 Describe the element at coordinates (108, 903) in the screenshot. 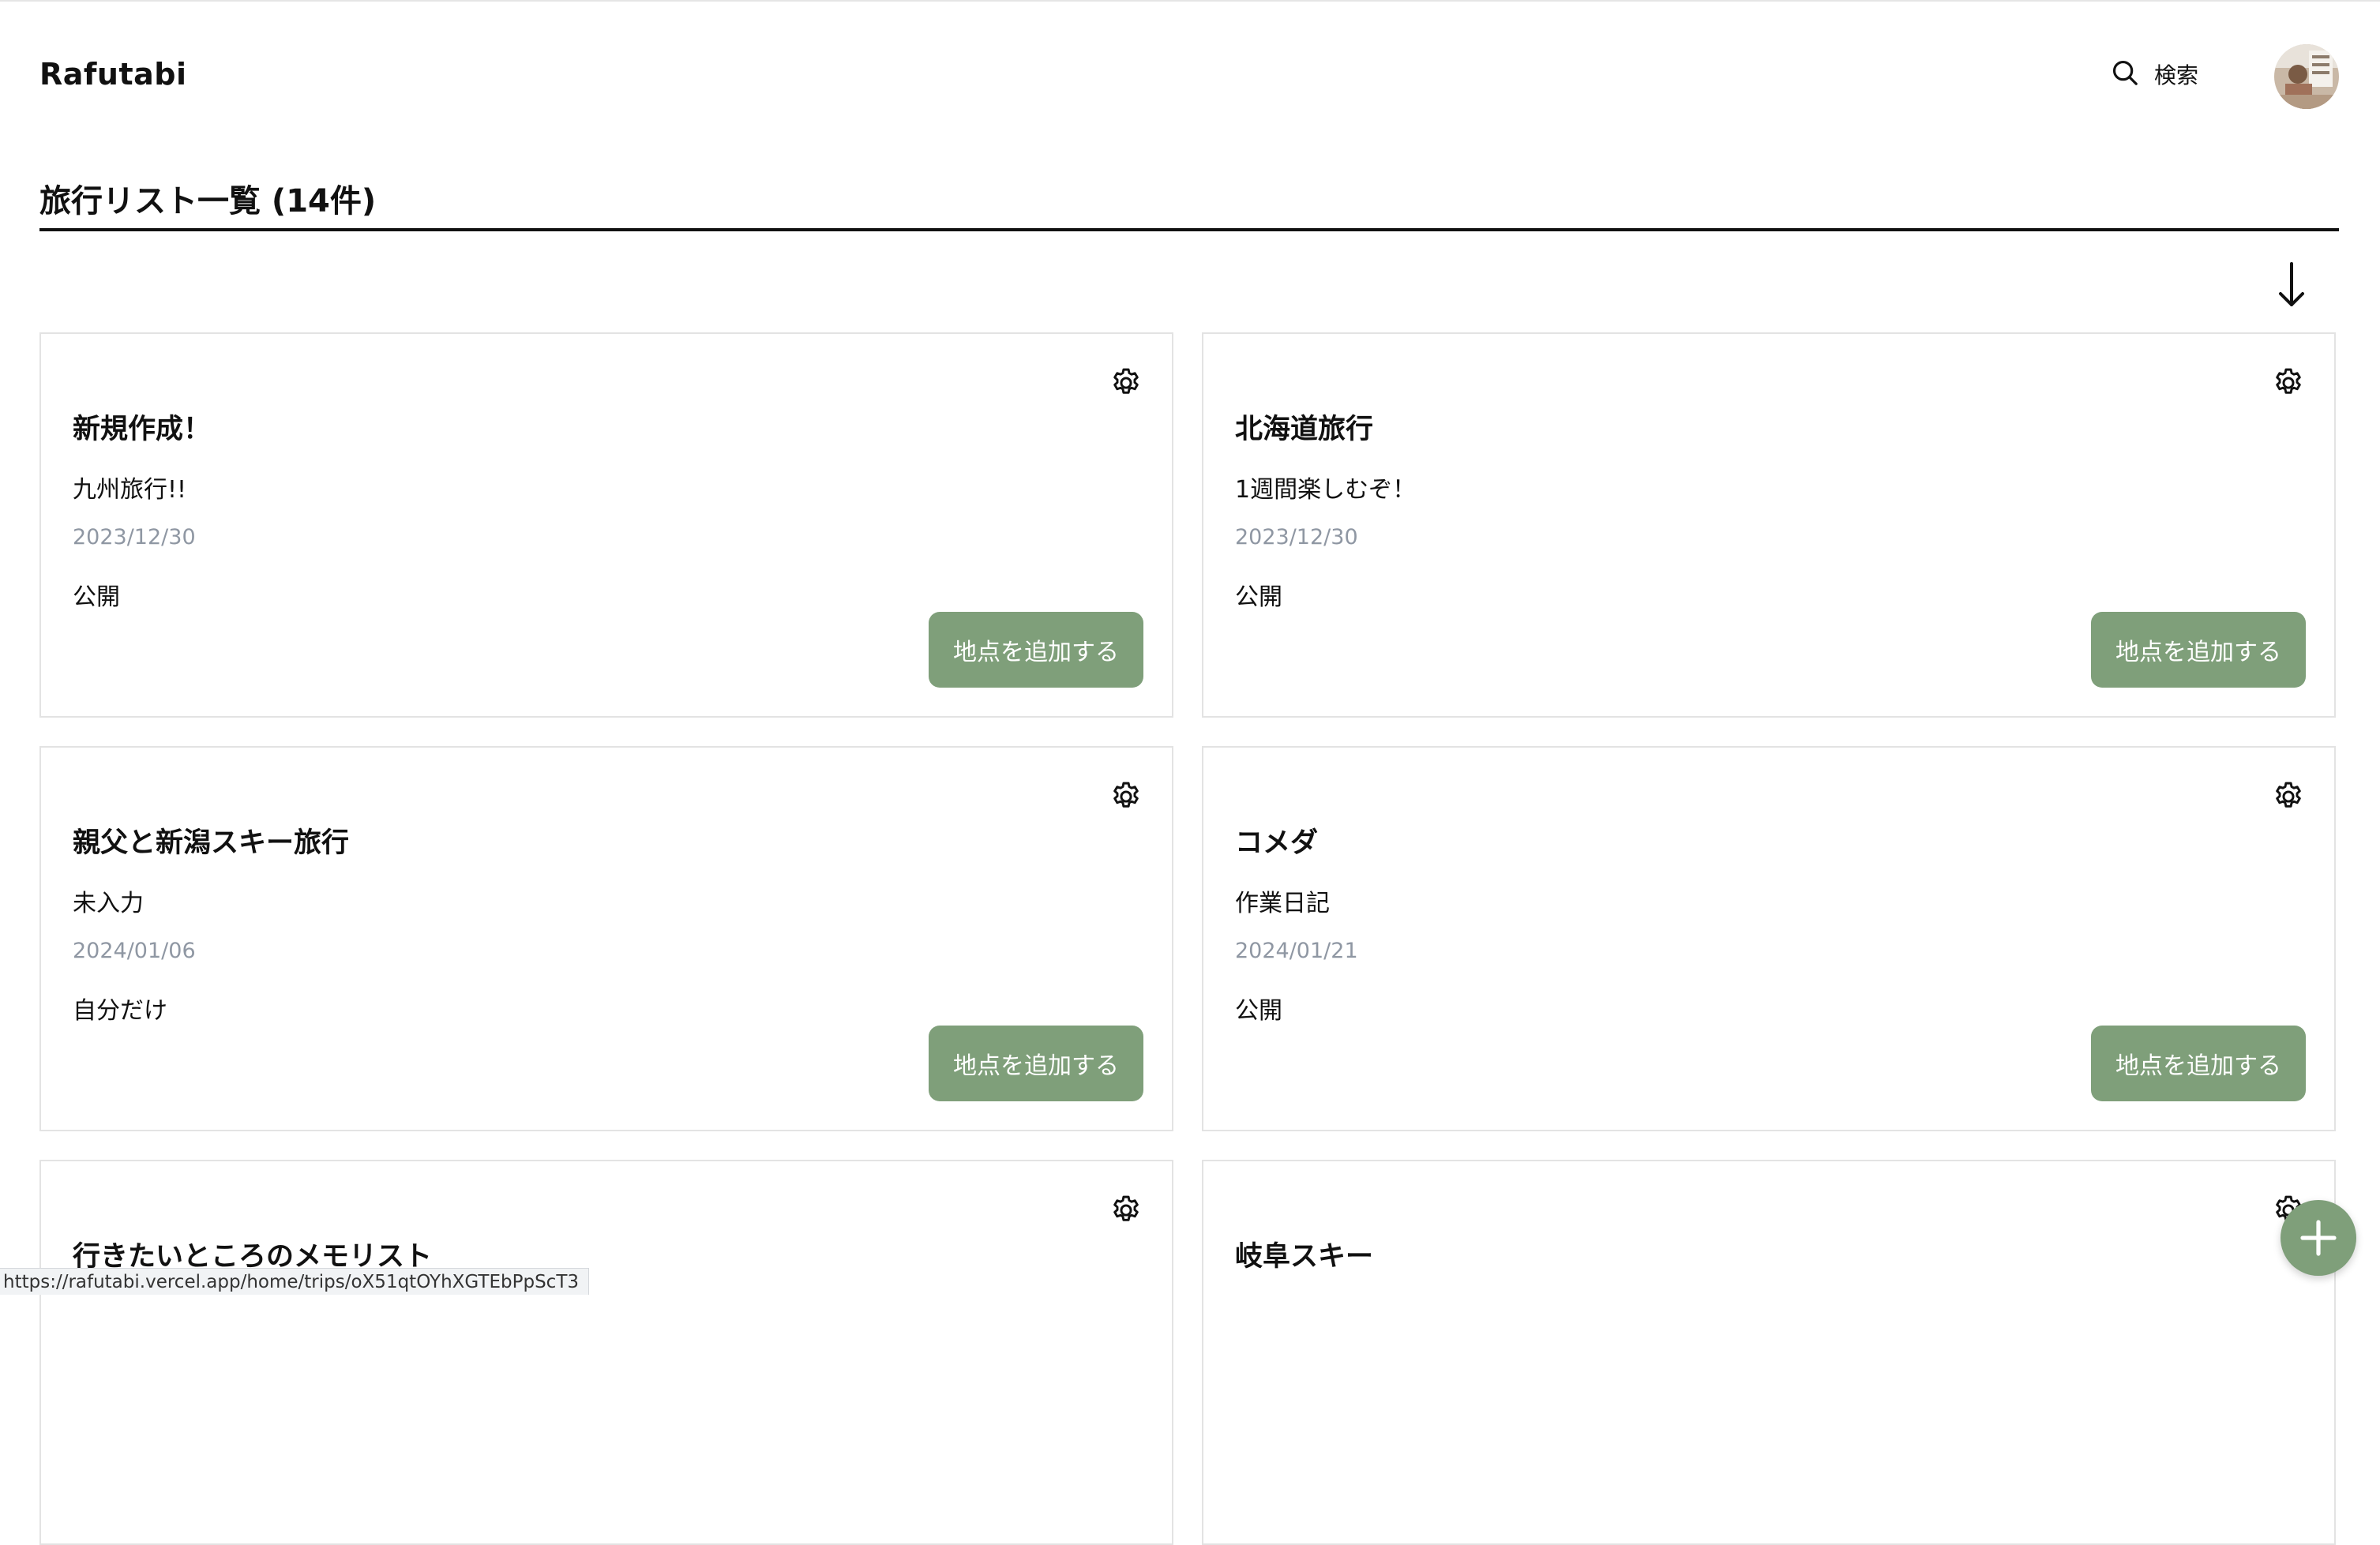

I see `trip-description: 未入力` at that location.